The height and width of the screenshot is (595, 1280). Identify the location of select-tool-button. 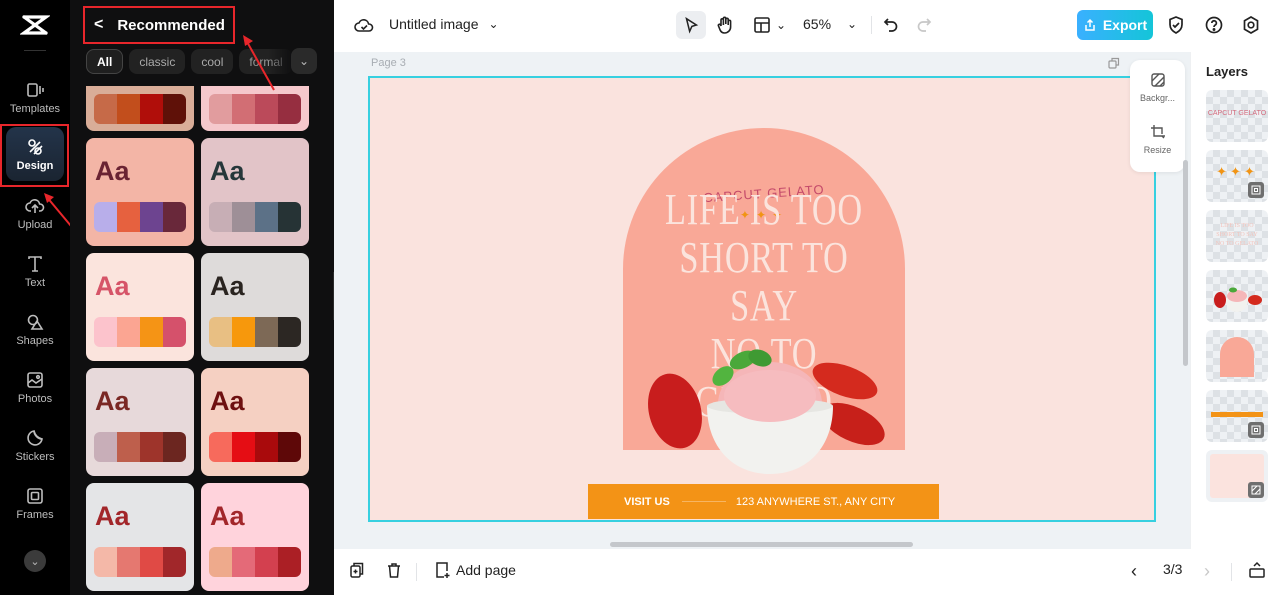
(691, 25).